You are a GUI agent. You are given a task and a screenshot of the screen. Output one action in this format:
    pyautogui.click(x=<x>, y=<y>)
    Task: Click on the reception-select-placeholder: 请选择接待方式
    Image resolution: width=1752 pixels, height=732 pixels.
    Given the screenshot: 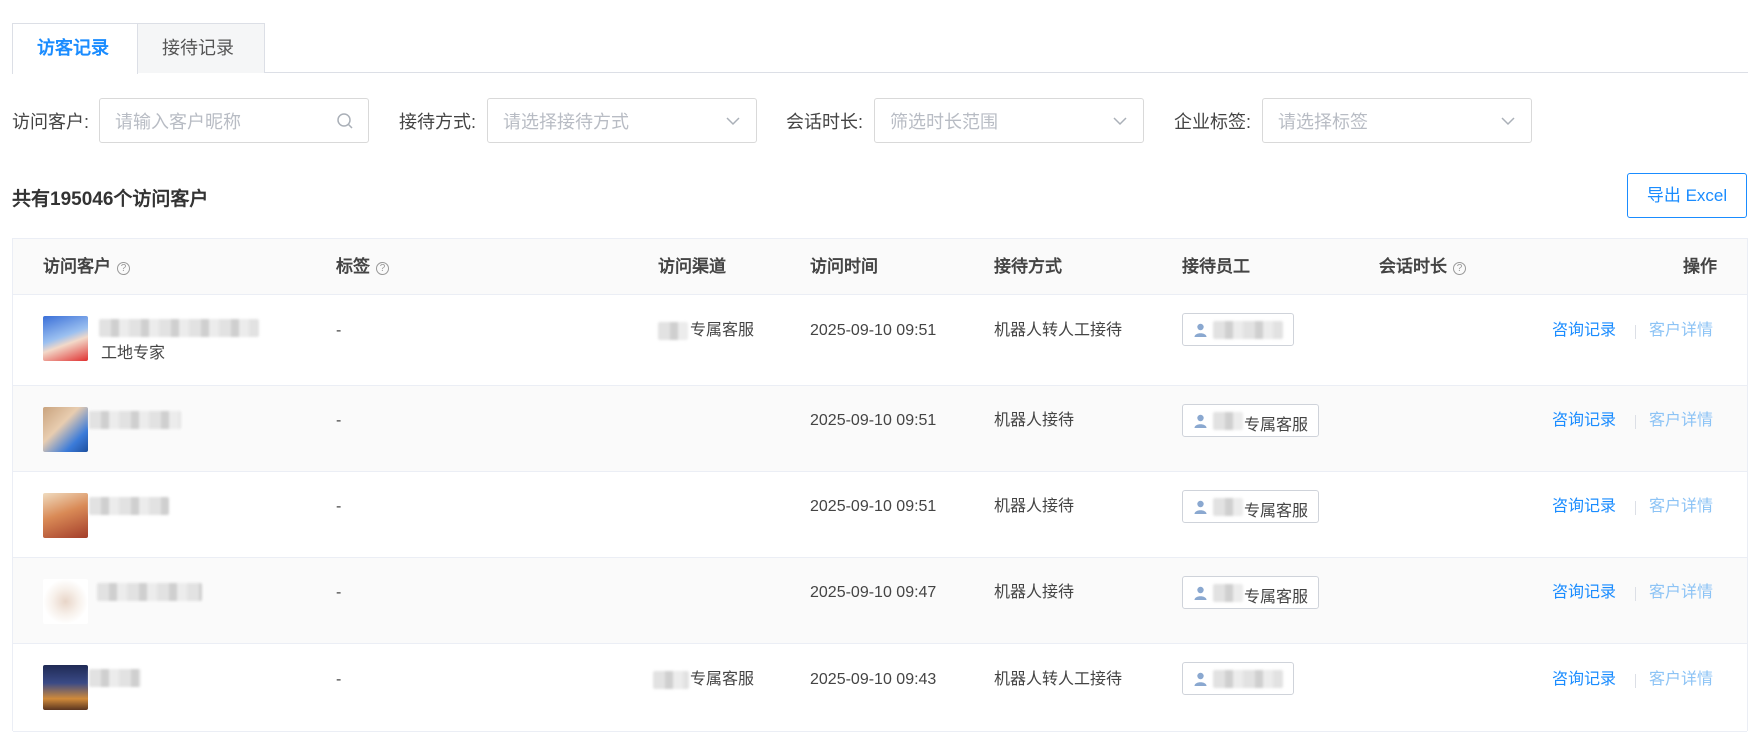 What is the action you would take?
    pyautogui.click(x=566, y=122)
    